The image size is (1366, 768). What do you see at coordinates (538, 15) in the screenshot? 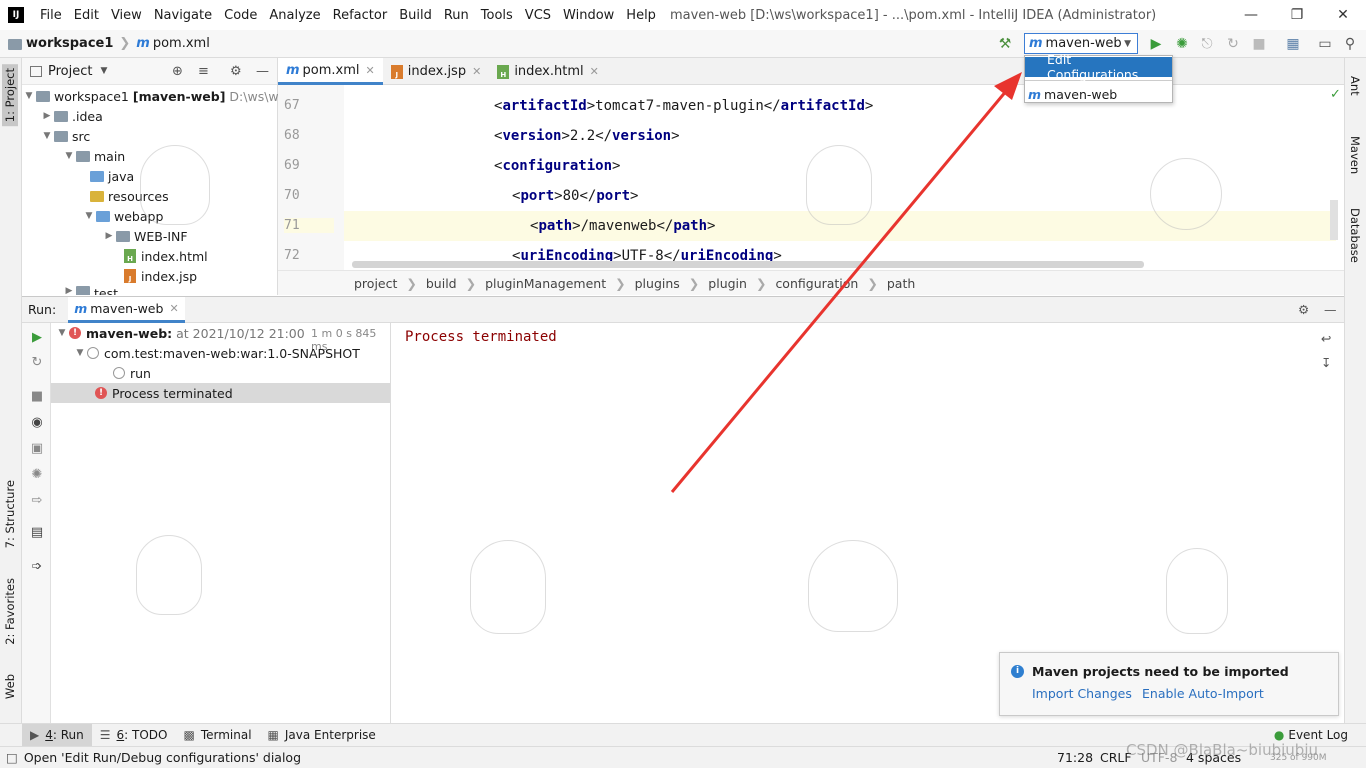
I see `menu-vcs: VCS` at bounding box center [538, 15].